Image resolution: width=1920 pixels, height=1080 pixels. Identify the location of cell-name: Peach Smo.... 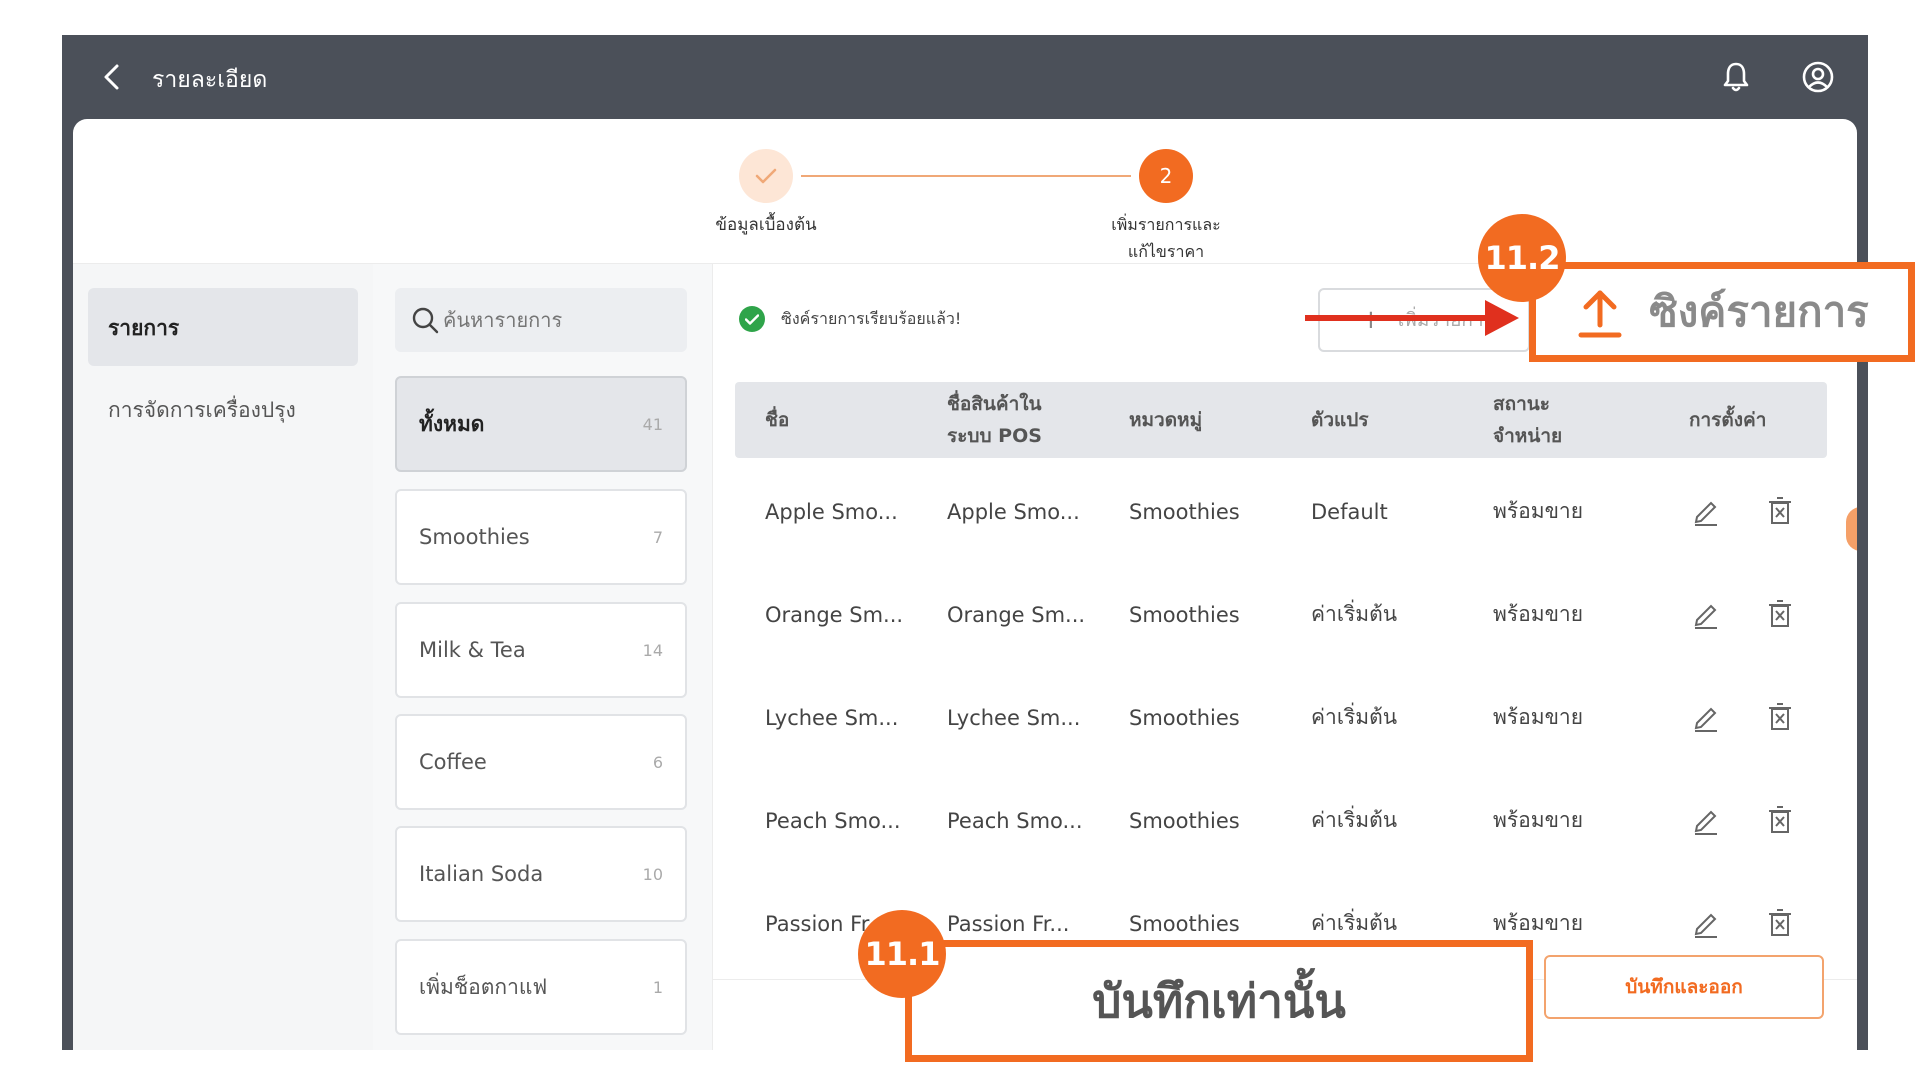
(833, 820).